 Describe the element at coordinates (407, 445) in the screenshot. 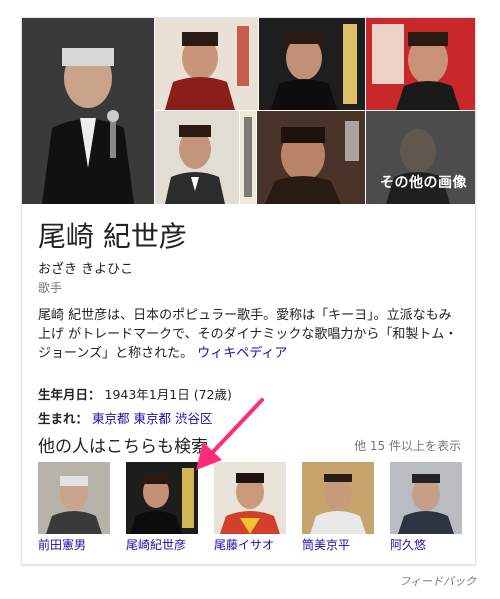

I see `see-more-link: 他 15 件以上を表示` at that location.